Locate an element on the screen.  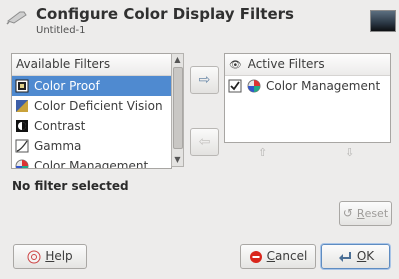
cancel-icon is located at coordinates (255, 256).